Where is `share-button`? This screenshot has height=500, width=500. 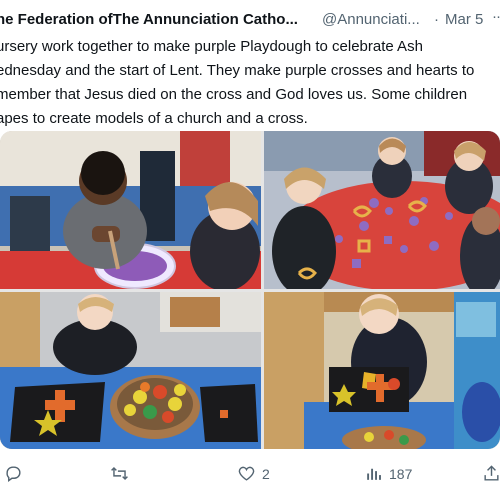 share-button is located at coordinates (491, 473).